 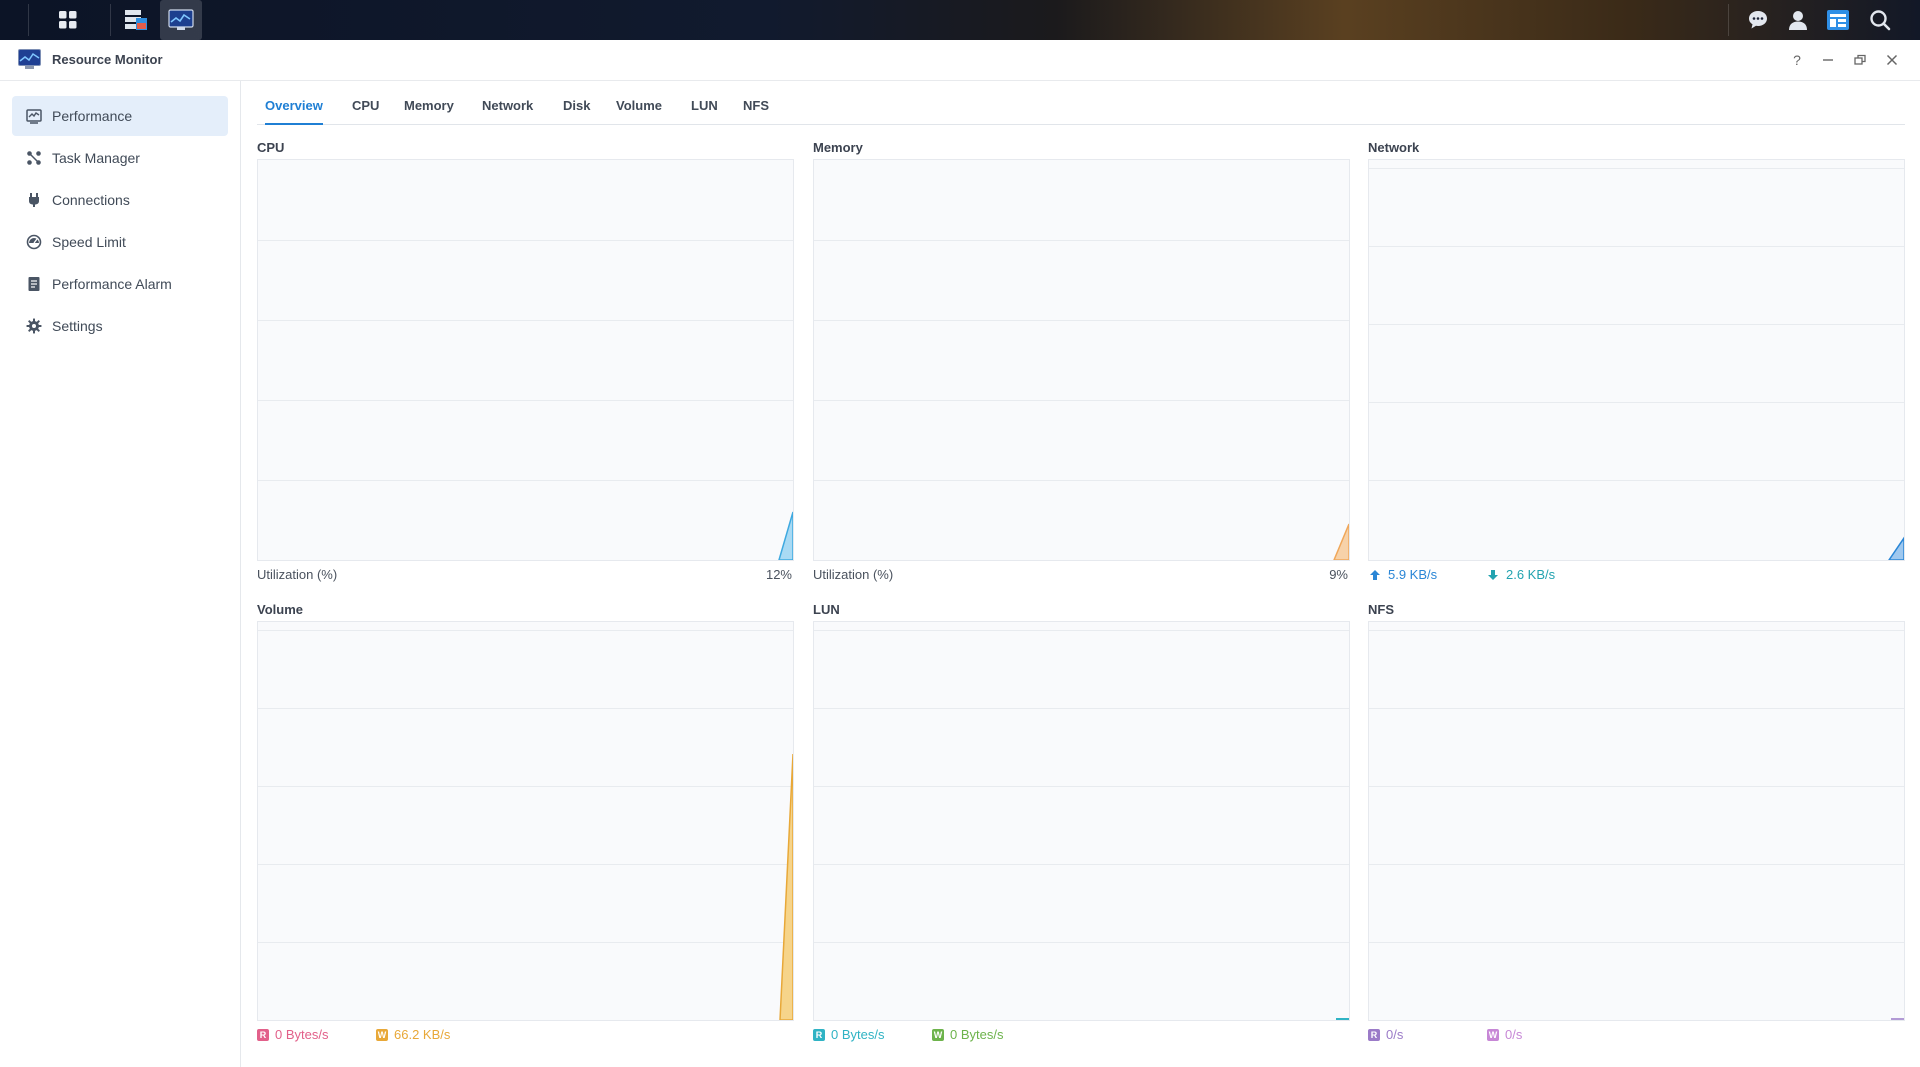 I want to click on restore-icon, so click(x=1860, y=59).